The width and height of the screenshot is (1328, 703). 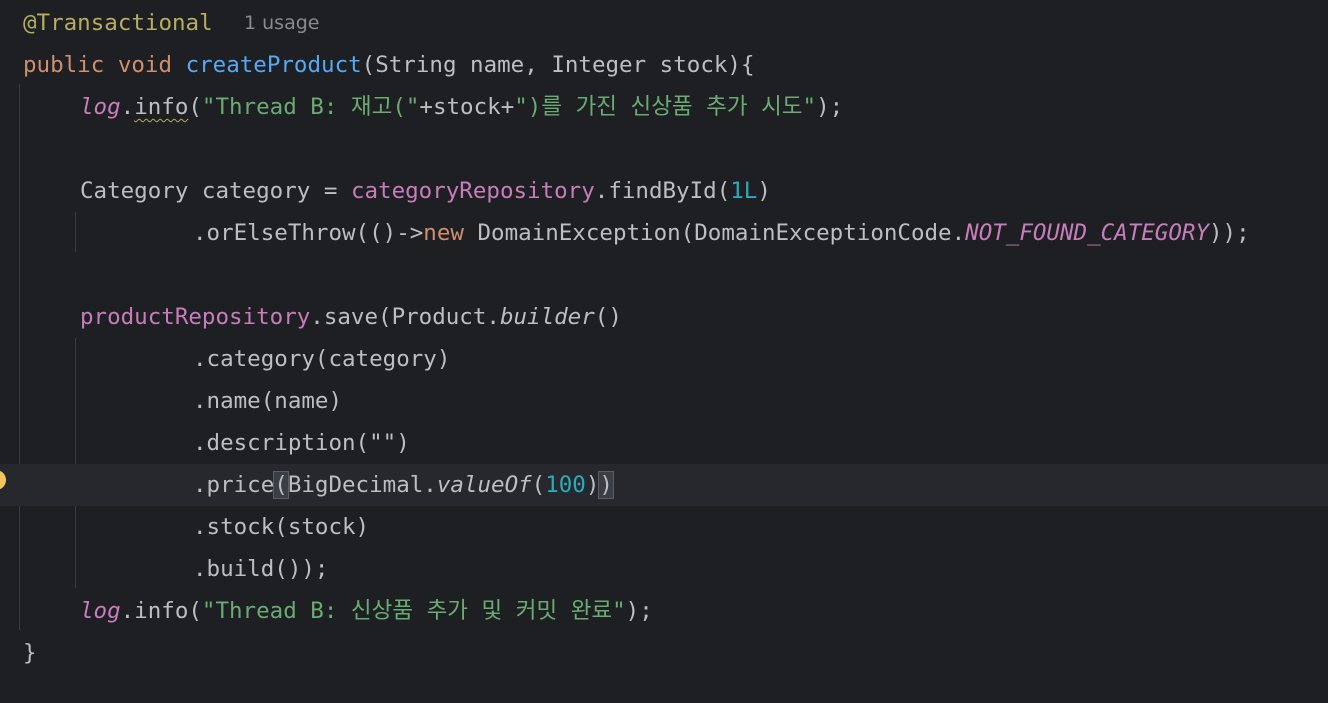 I want to click on save-call: .save(Product., so click(x=405, y=317).